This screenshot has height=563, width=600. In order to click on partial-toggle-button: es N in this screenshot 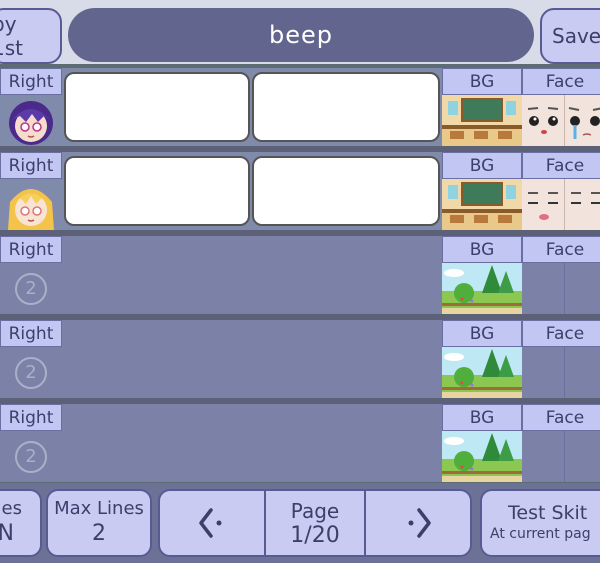, I will do `click(21, 523)`.